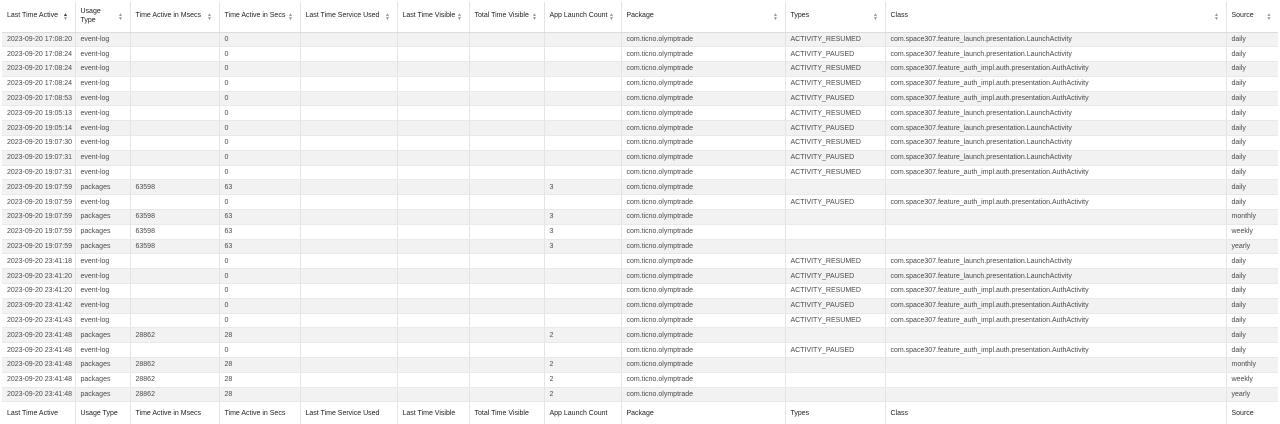 This screenshot has height=424, width=1280. What do you see at coordinates (703, 17) in the screenshot?
I see `column-header-package: Package ▲ ▼` at bounding box center [703, 17].